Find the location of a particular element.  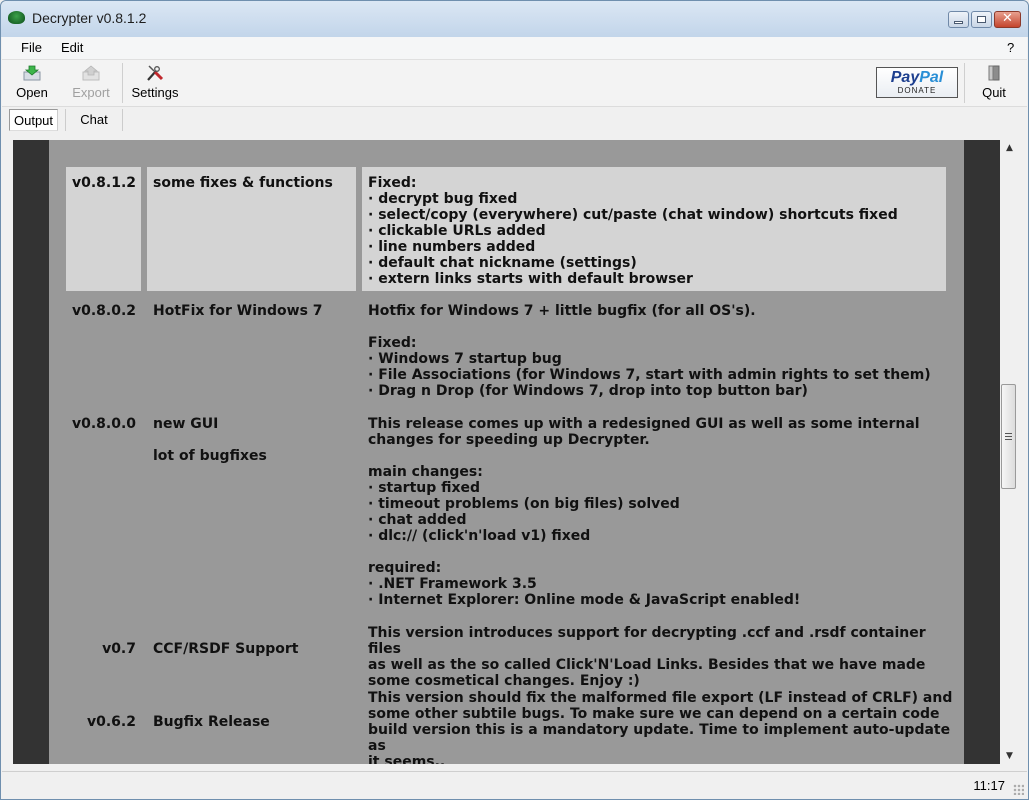

export-icon is located at coordinates (91, 73).